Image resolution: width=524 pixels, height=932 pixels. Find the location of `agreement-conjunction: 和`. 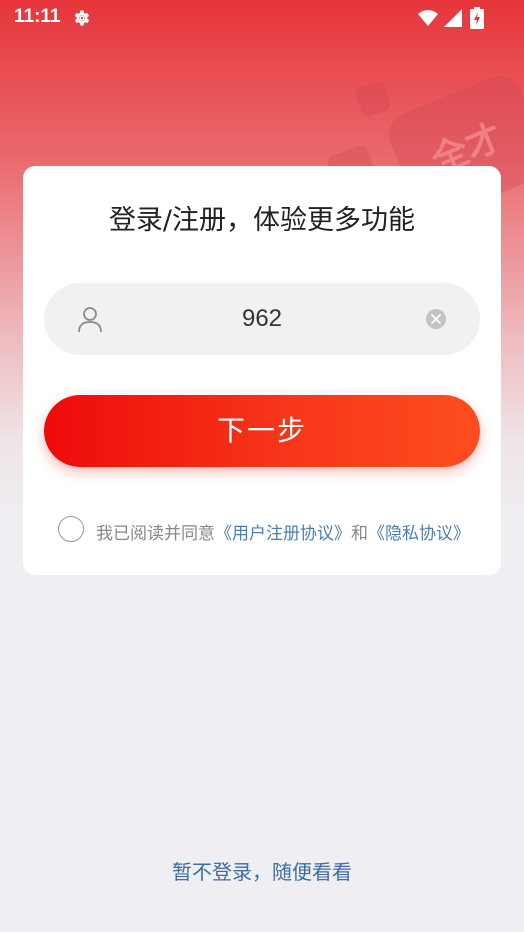

agreement-conjunction: 和 is located at coordinates (359, 534).